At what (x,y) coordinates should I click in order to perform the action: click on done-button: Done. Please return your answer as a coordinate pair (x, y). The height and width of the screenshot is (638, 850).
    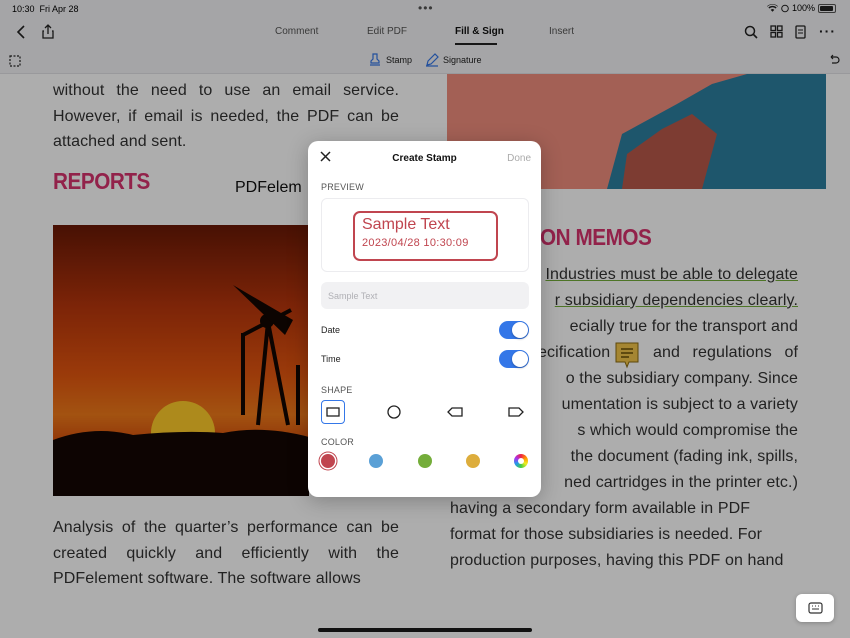
    Looking at the image, I should click on (519, 158).